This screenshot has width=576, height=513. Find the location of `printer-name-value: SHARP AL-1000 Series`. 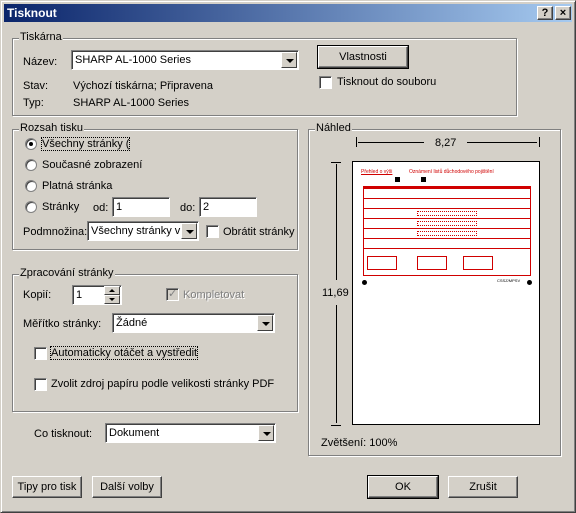

printer-name-value: SHARP AL-1000 Series is located at coordinates (133, 60).